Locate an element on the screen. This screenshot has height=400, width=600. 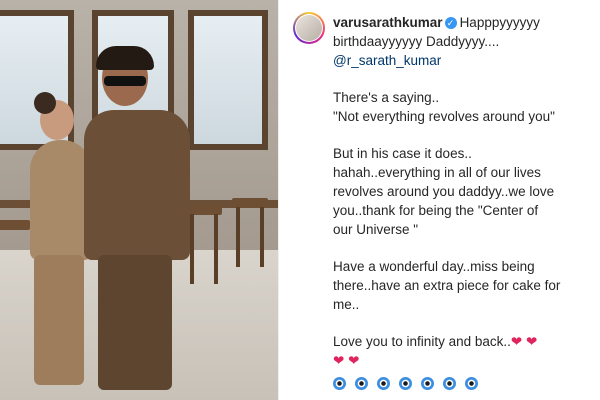
caption-text: me.. is located at coordinates (346, 304).